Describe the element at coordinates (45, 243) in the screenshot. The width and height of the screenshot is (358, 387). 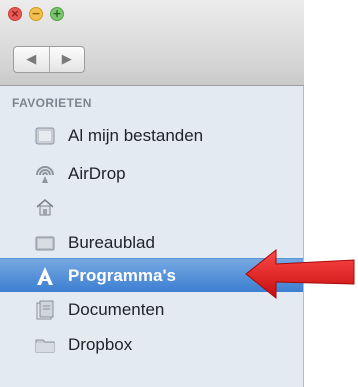
I see `desktop-folder-icon` at that location.